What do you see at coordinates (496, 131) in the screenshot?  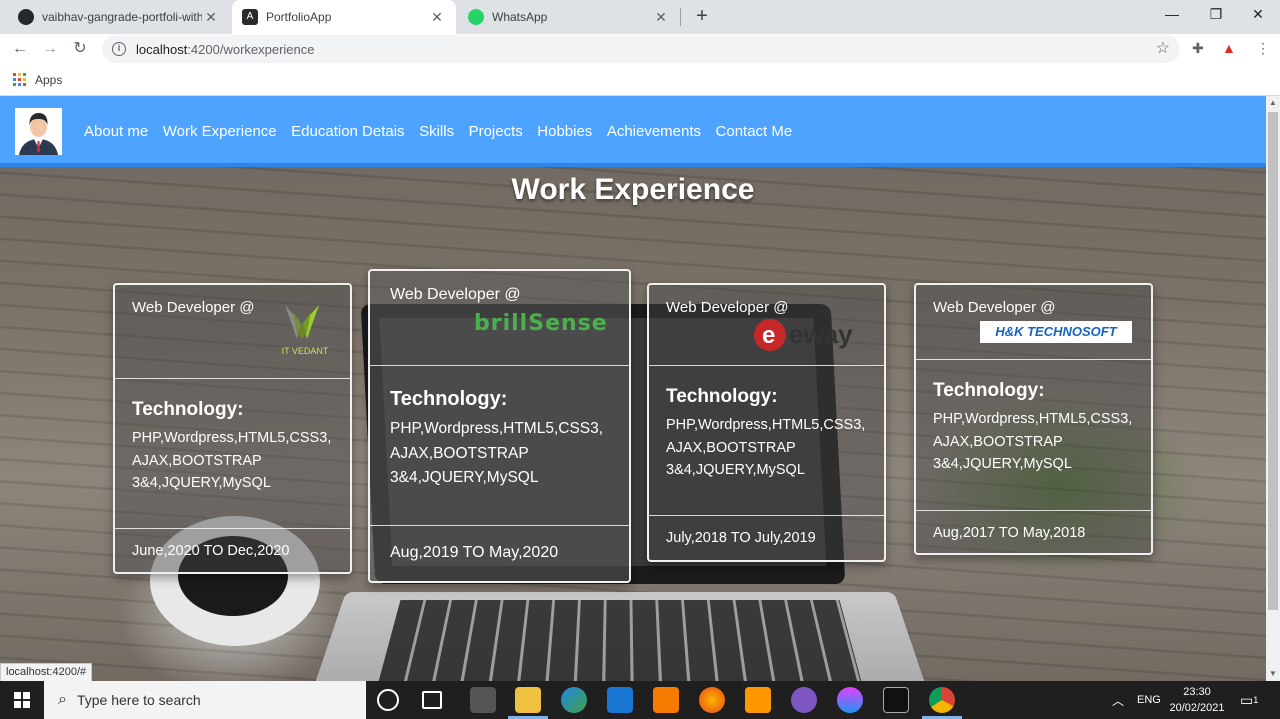 I see `nav-link-projects: Projects` at bounding box center [496, 131].